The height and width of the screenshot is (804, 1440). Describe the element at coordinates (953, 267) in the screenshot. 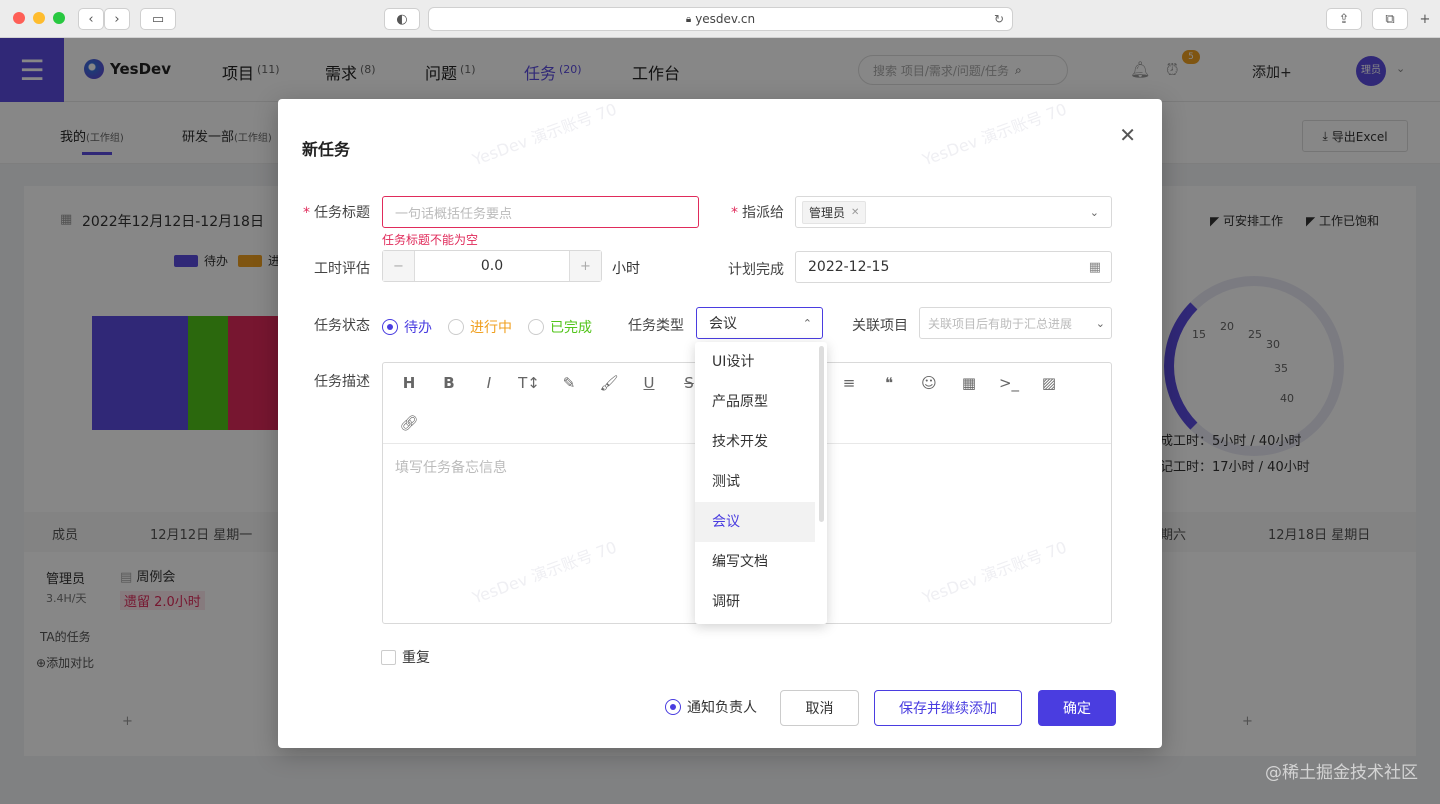

I see `due-date-picker: 2022-12-15 ▦` at that location.